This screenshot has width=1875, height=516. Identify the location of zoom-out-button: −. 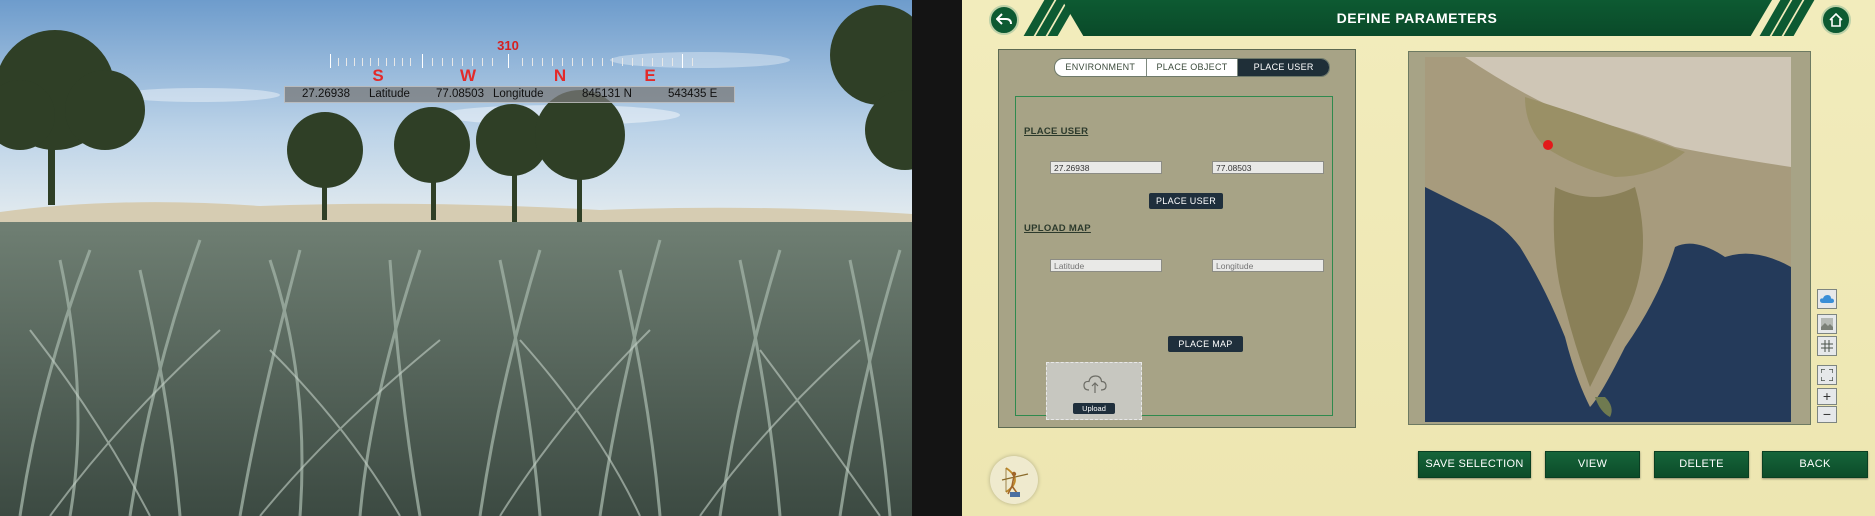
(1827, 414).